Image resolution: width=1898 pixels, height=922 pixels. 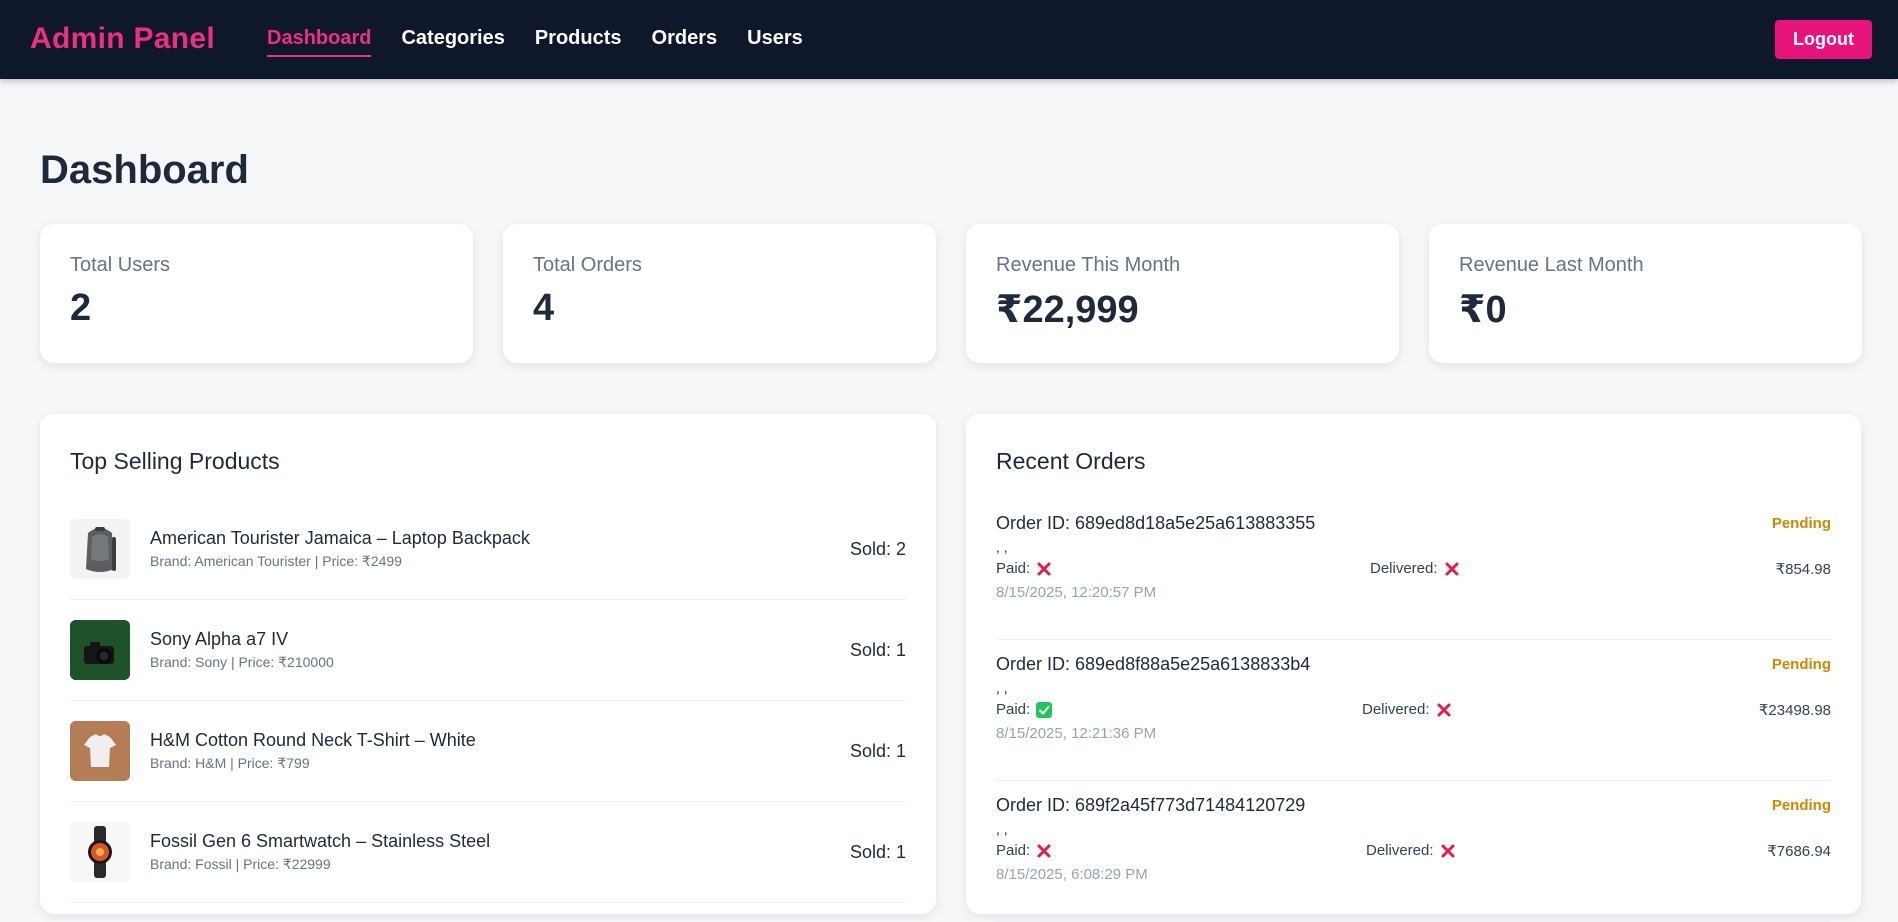 I want to click on stat-card-revenue-last-month: Revenue Last Month ₹0, so click(x=1645, y=293).